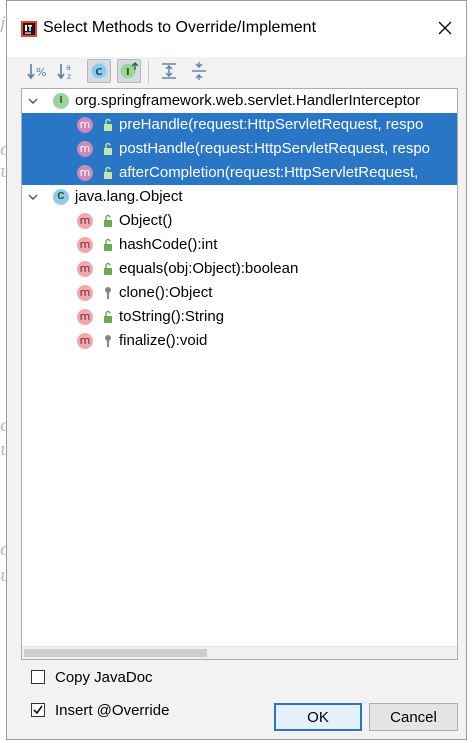 The height and width of the screenshot is (743, 473). I want to click on method-label: toString():String, so click(172, 316).